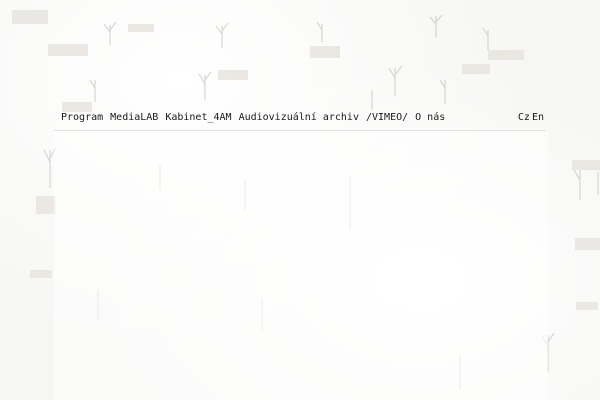 This screenshot has height=400, width=600. I want to click on nav-item-audiovisual-archive: Audiovizuální archiv, so click(299, 117).